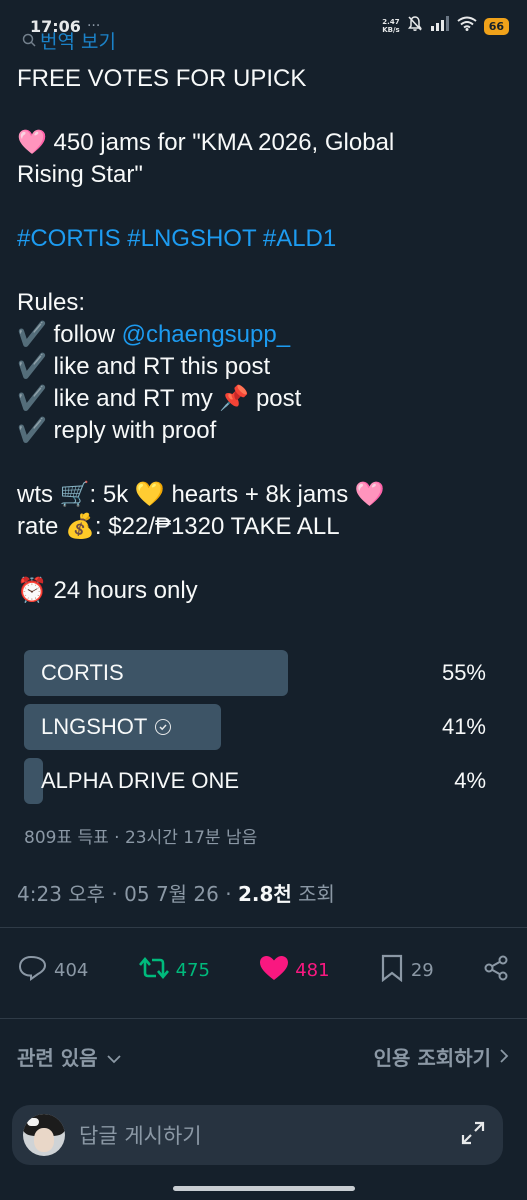  I want to click on poll-option: ALPHA DRIVE ONE 4%, so click(255, 781).